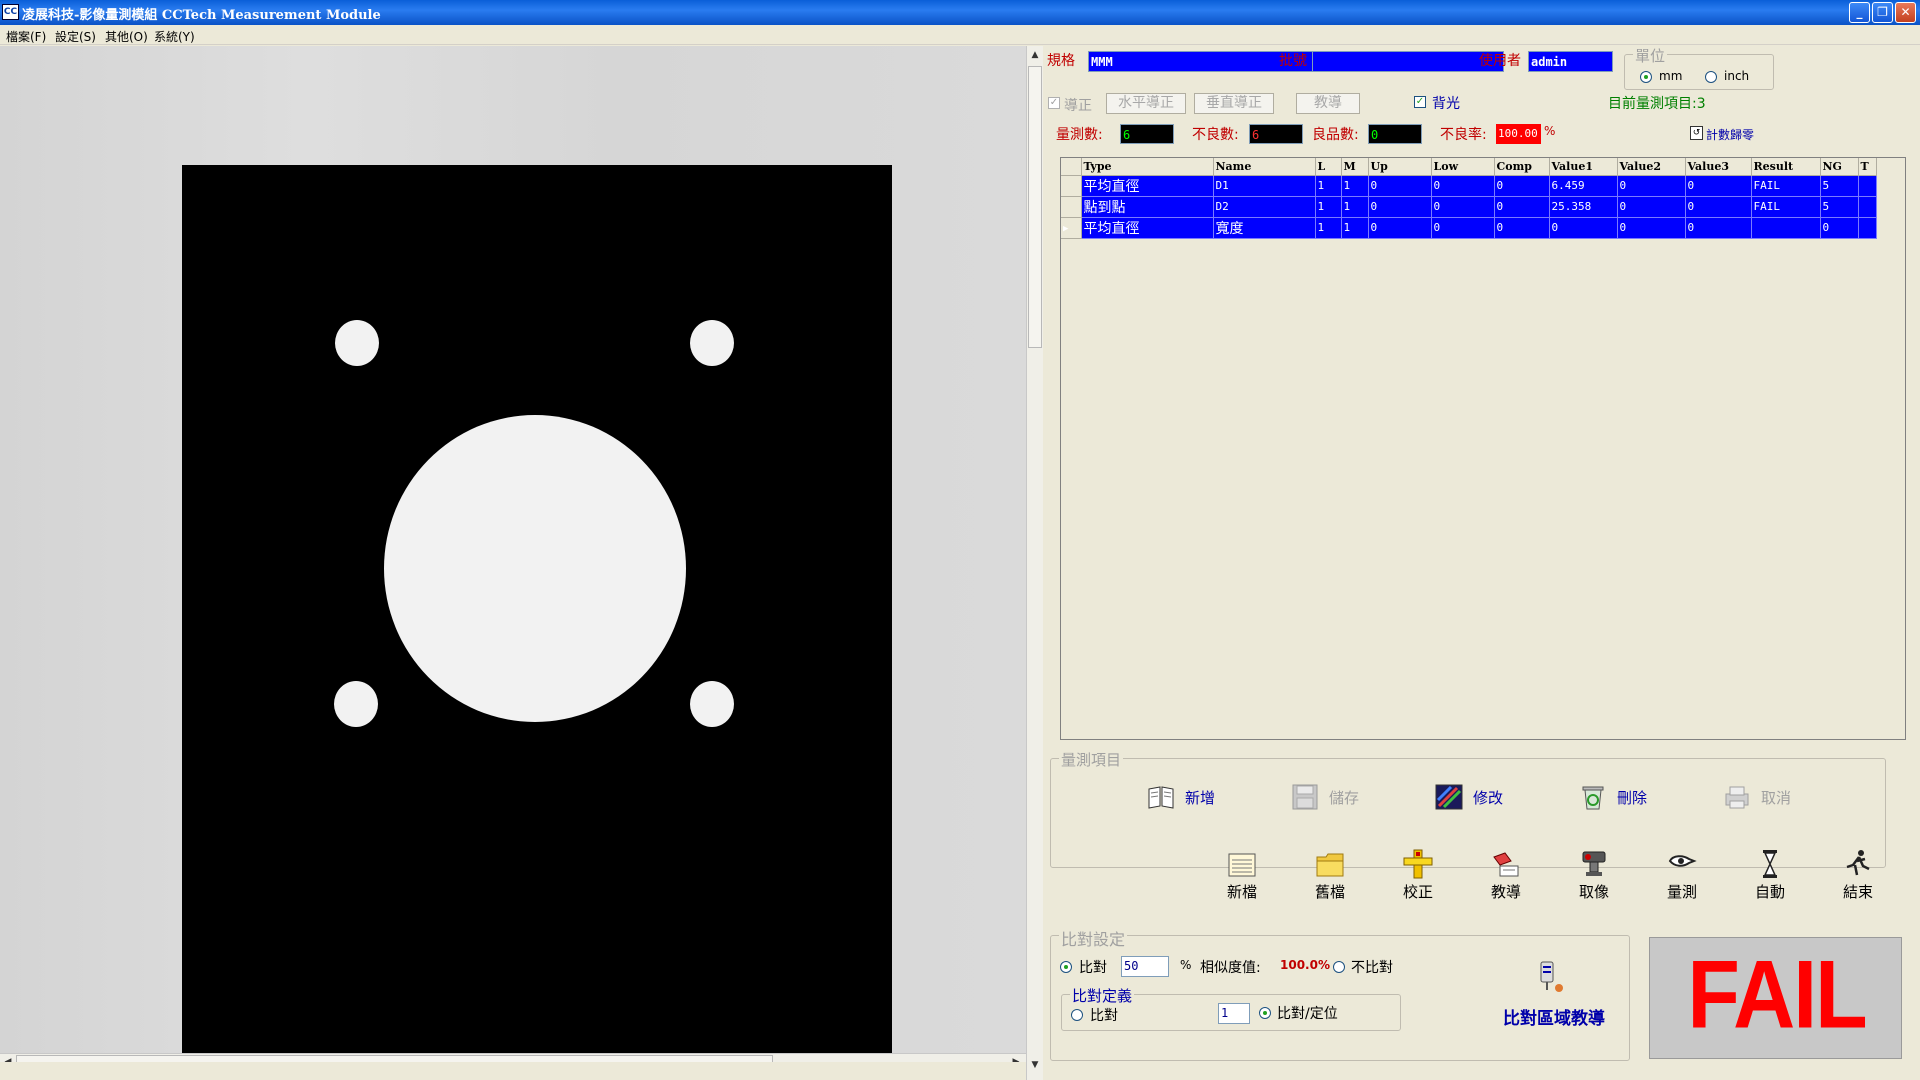 The image size is (1920, 1080). Describe the element at coordinates (1583, 167) in the screenshot. I see `col-value1: Value1` at that location.